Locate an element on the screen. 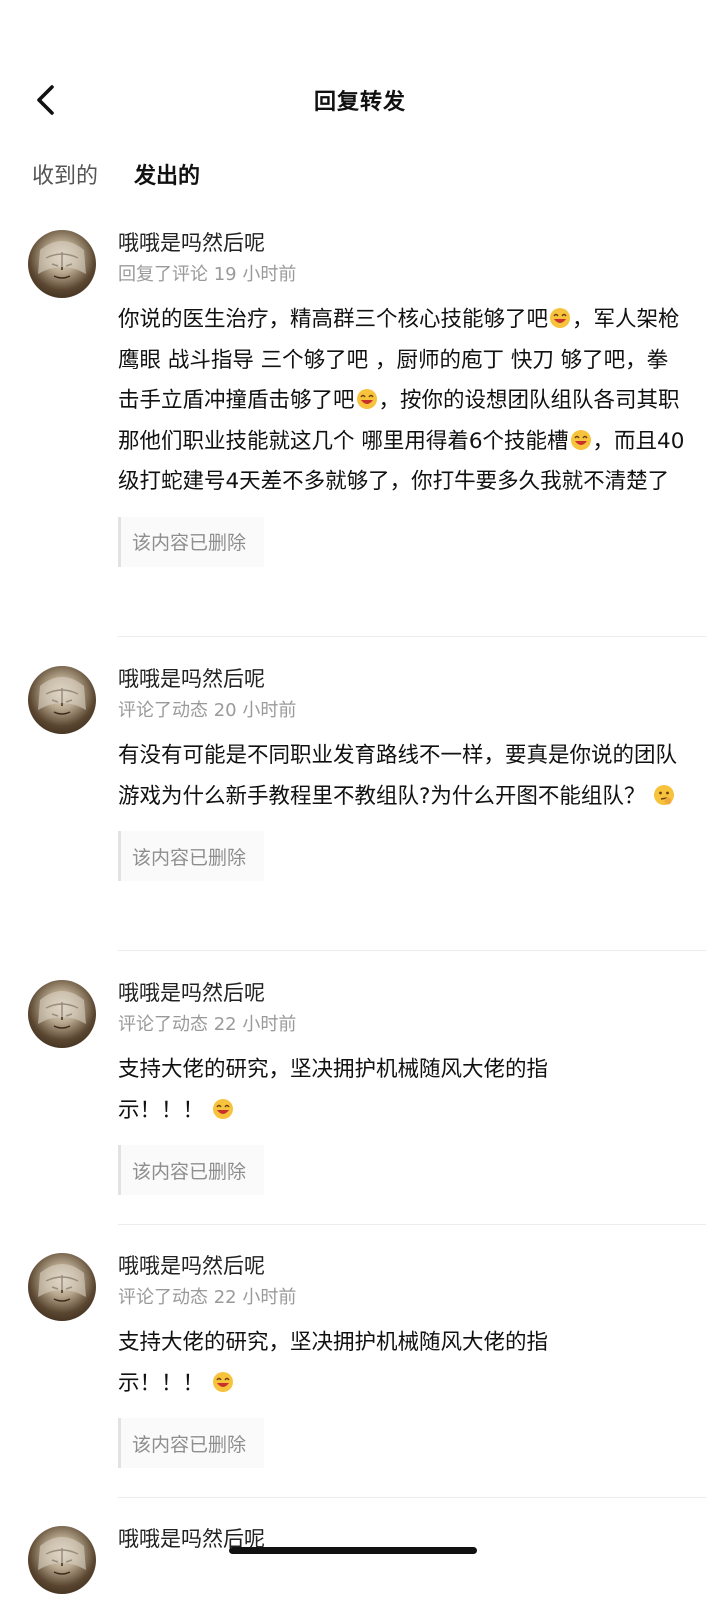  header: 回复转发 is located at coordinates (360, 100).